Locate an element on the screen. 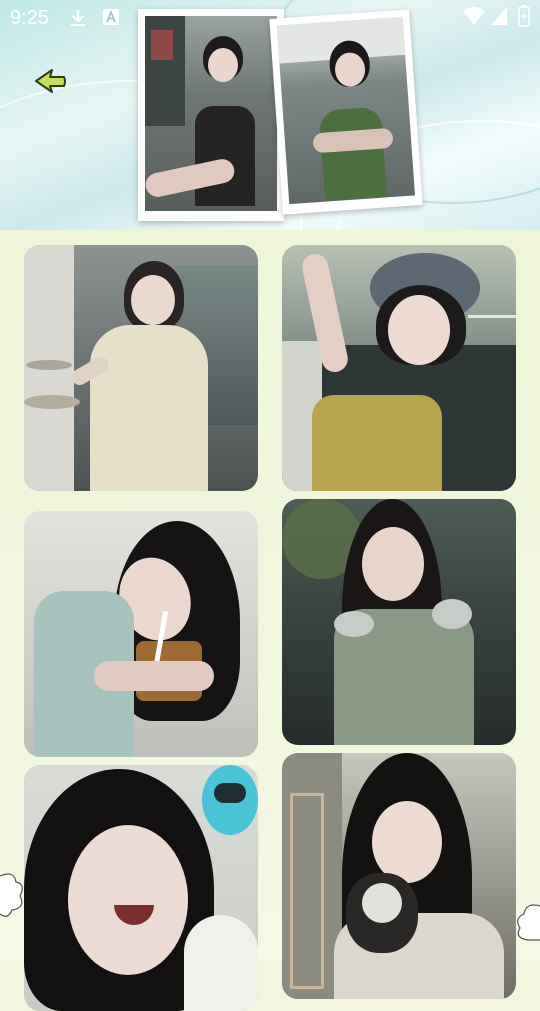  battery-icon is located at coordinates (524, 16).